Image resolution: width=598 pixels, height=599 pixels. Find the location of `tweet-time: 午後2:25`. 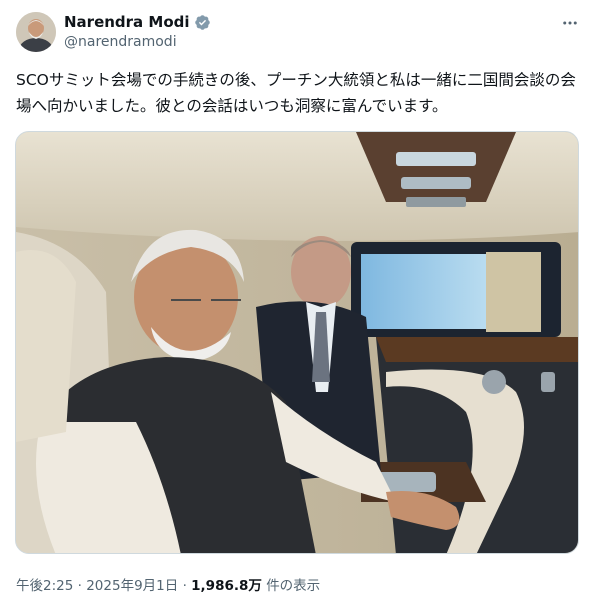

tweet-time: 午後2:25 is located at coordinates (44, 586).